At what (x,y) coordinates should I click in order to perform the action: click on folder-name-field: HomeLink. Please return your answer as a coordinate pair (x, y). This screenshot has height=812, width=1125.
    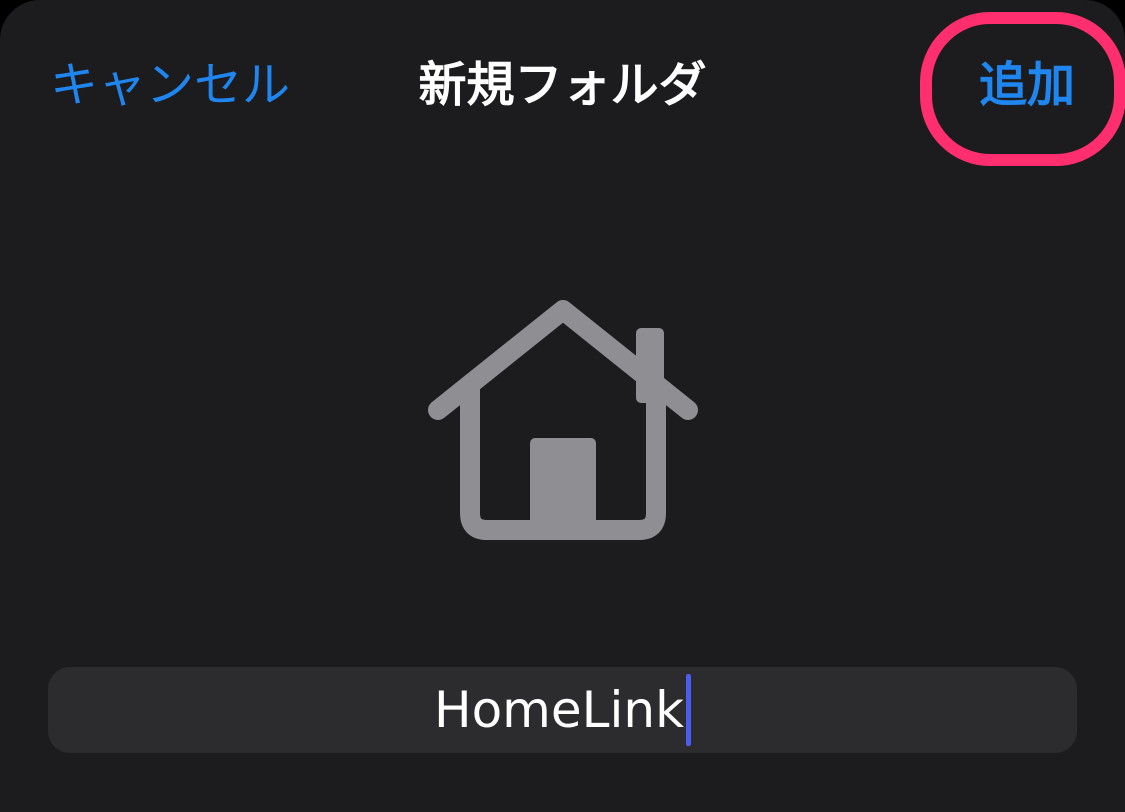
    Looking at the image, I should click on (562, 710).